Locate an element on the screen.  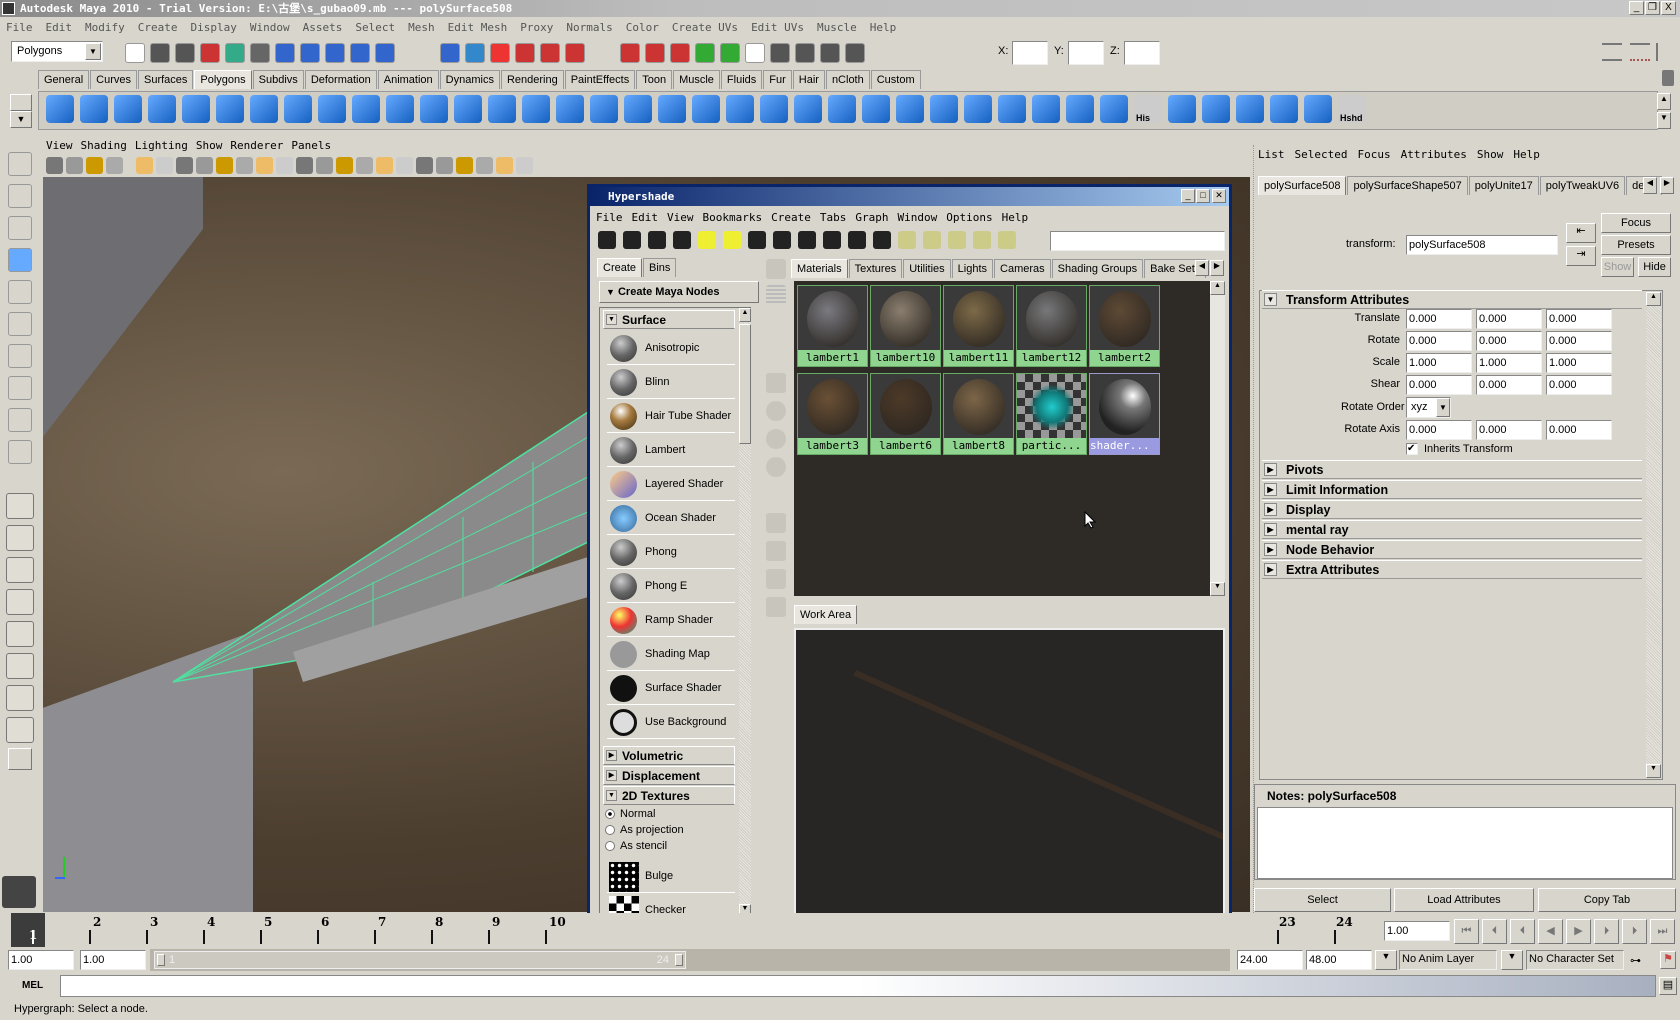
select-object-icon is located at coordinates (235, 53).